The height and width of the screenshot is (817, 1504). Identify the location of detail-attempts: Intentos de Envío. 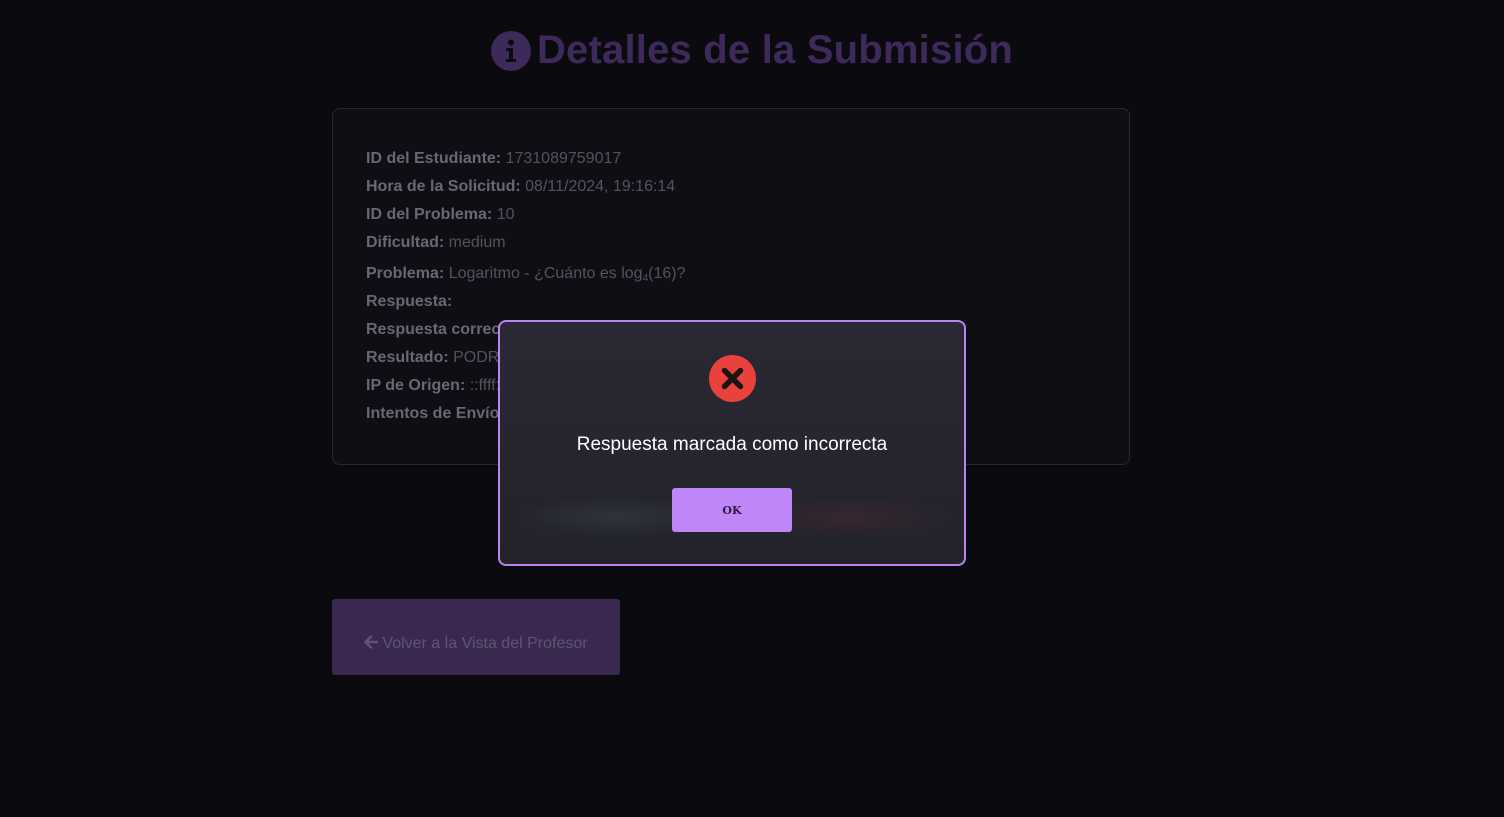
(432, 414).